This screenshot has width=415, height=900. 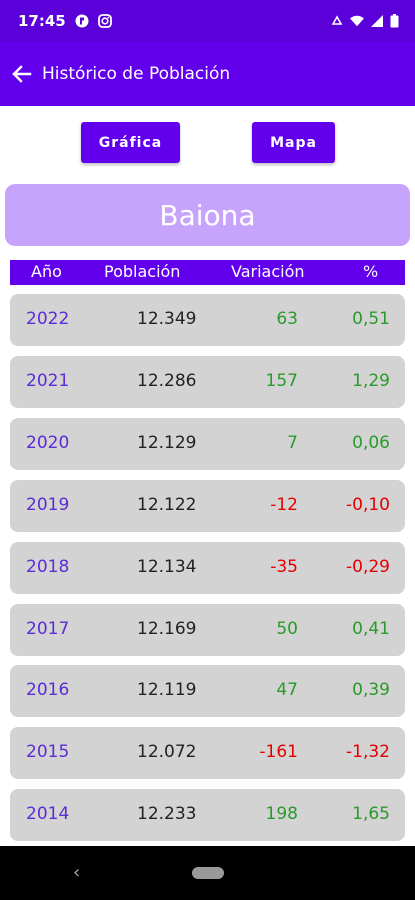 What do you see at coordinates (268, 271) in the screenshot?
I see `header-variacion: Variación` at bounding box center [268, 271].